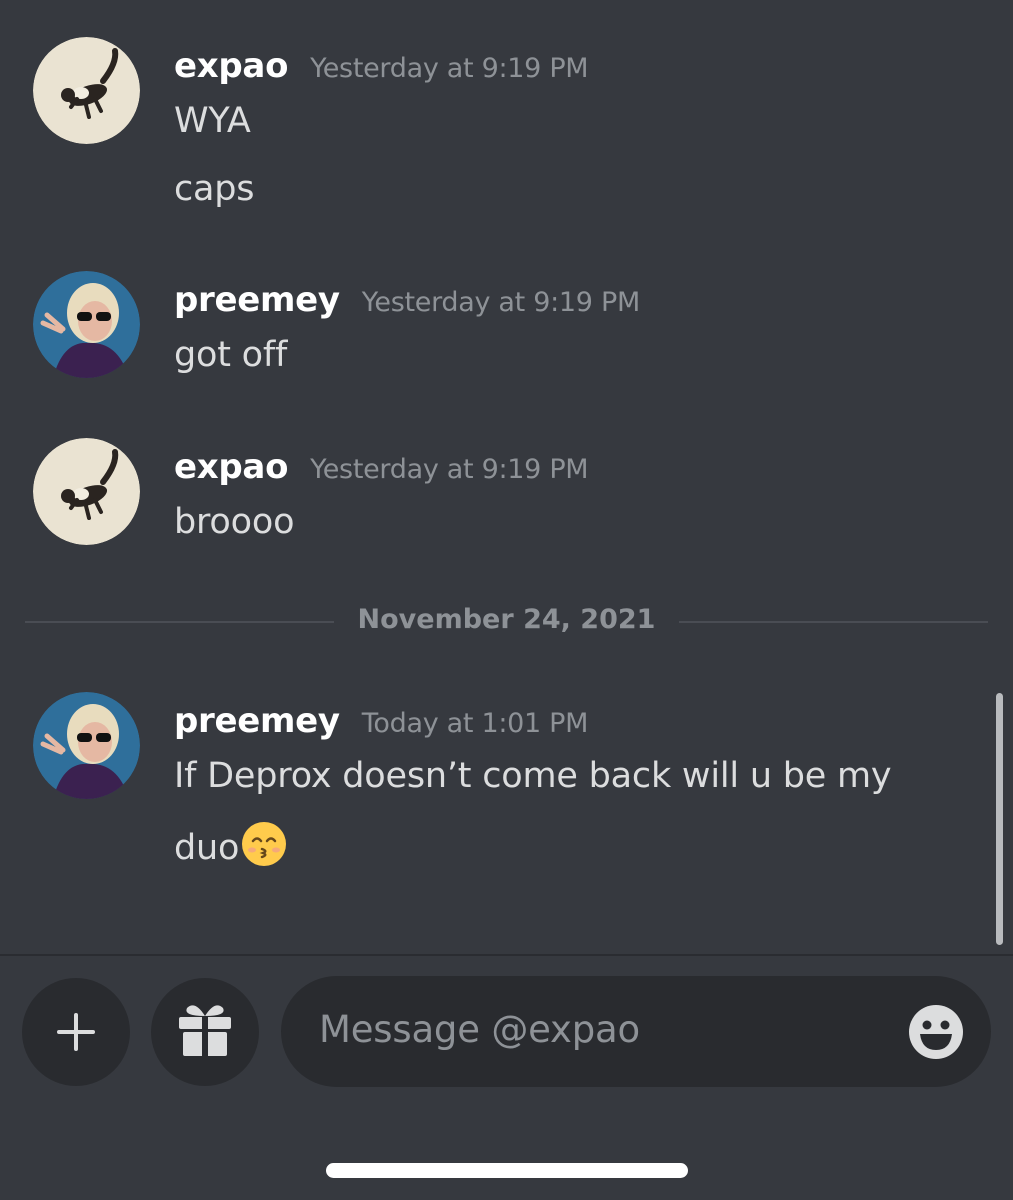 This screenshot has height=1200, width=1013. I want to click on message-text: caps, so click(214, 189).